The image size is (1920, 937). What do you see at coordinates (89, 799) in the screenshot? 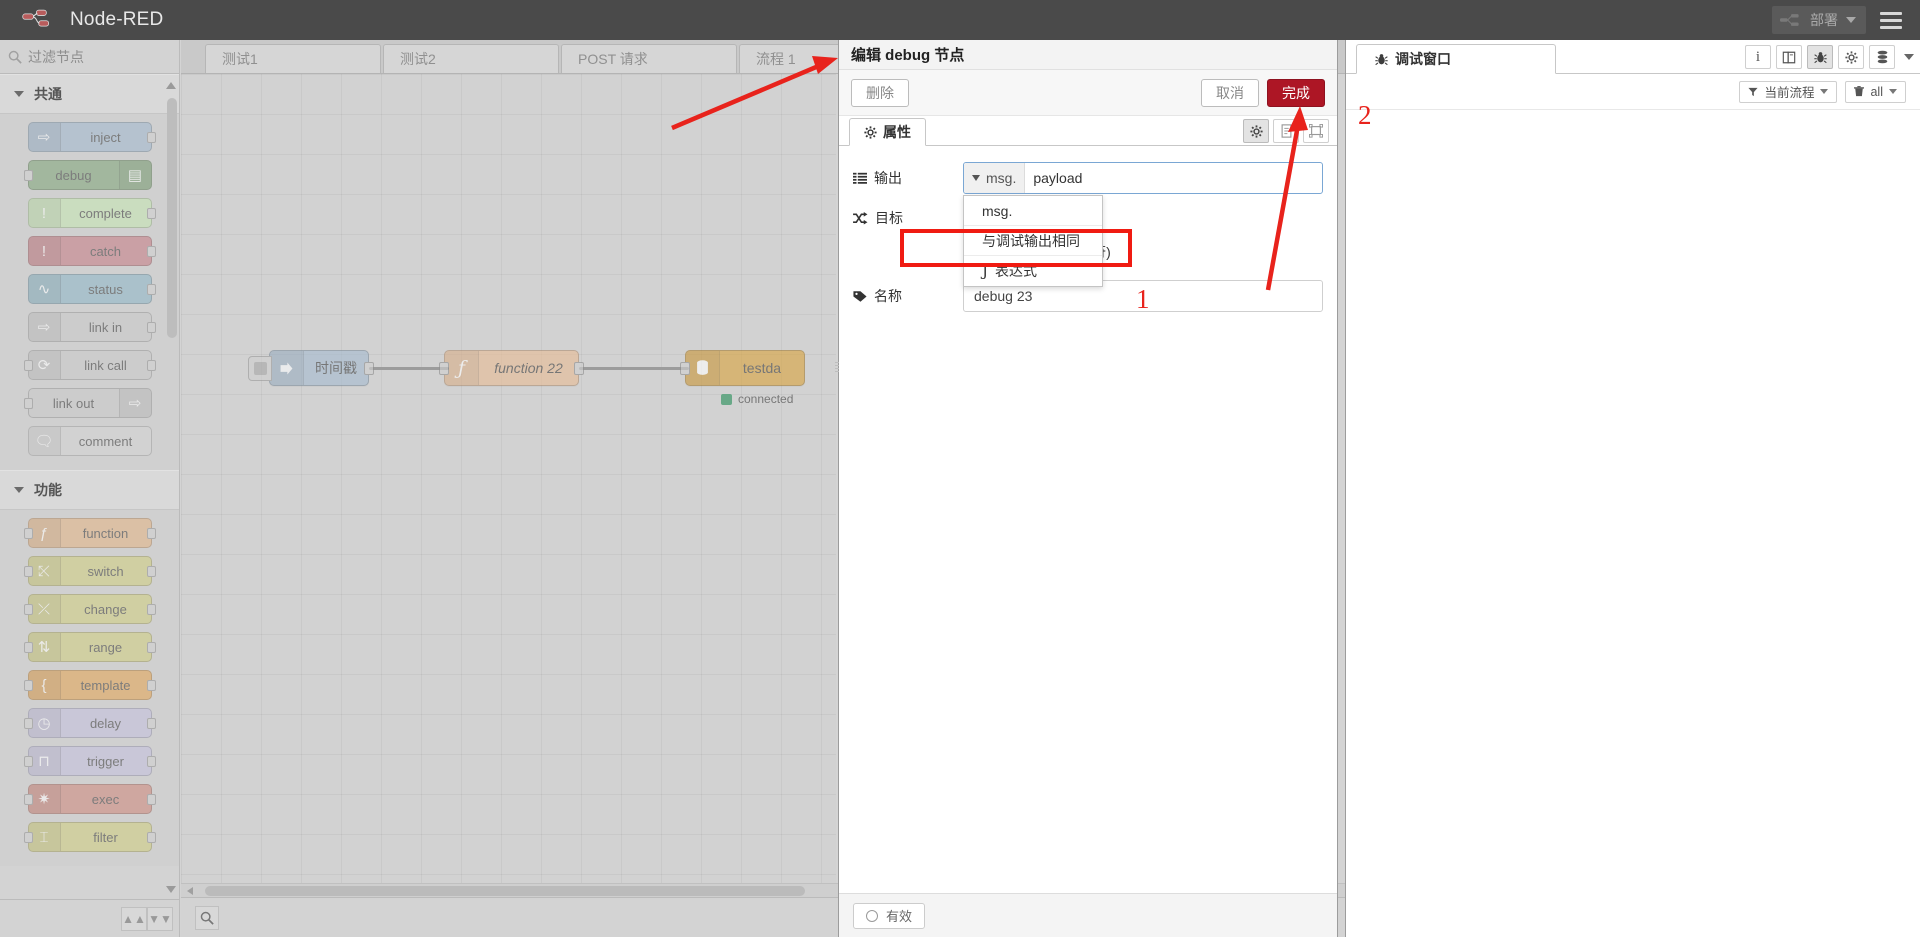
I see `palette-node-exec: ✷ exec` at bounding box center [89, 799].